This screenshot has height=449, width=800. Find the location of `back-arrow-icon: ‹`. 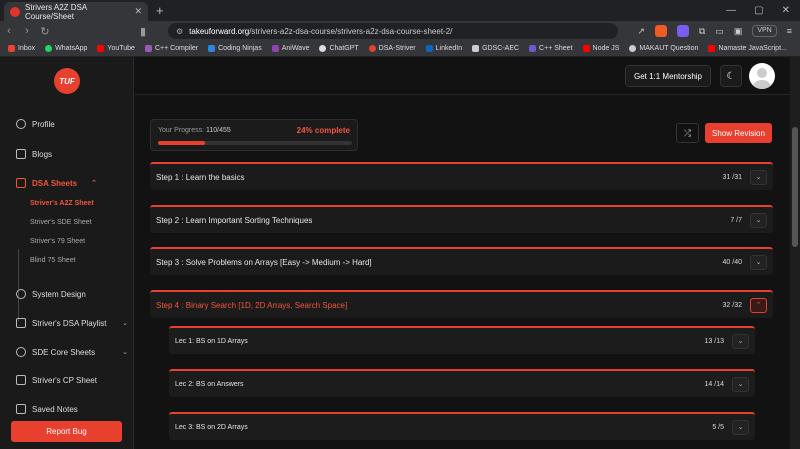

back-arrow-icon: ‹ is located at coordinates (9, 31).